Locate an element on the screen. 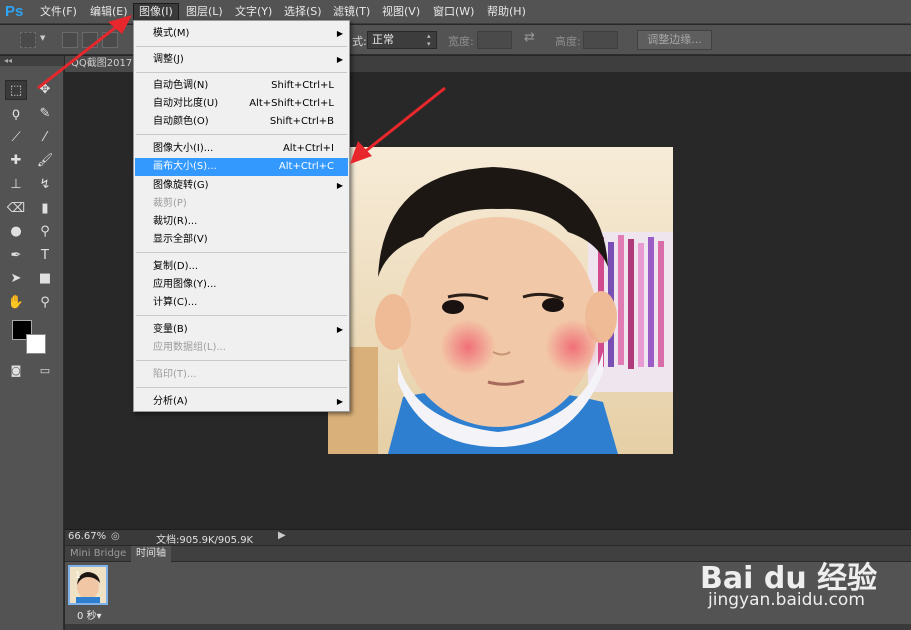  menu-item-label: 显示全部(V) is located at coordinates (180, 239).